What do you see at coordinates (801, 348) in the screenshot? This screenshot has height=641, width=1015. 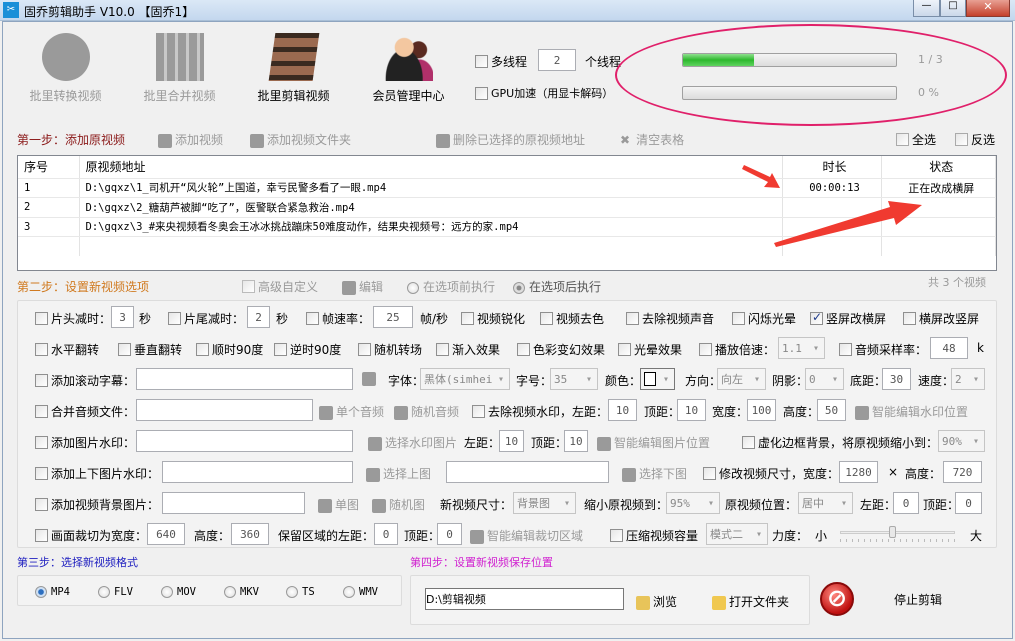 I see `playback-speed-select: 1.1` at bounding box center [801, 348].